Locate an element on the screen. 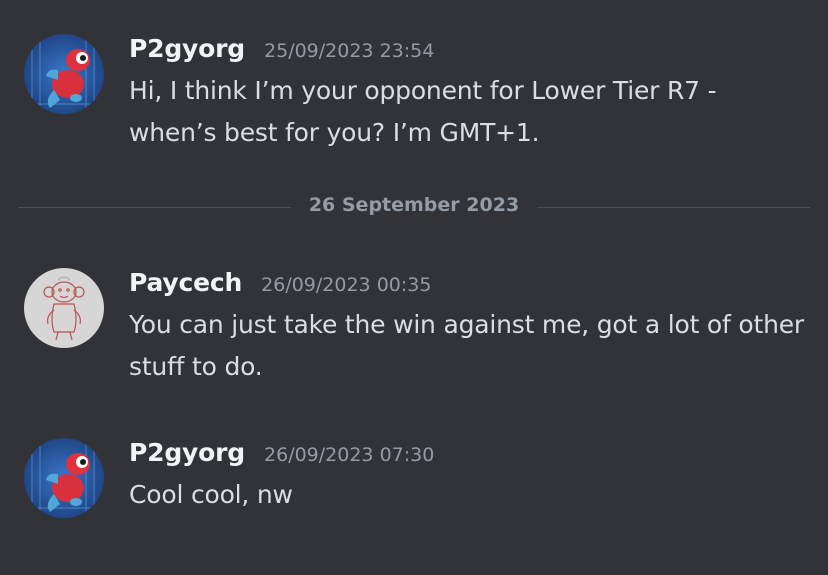 This screenshot has height=575, width=828. message-text: Cool cool, nw is located at coordinates (211, 494).